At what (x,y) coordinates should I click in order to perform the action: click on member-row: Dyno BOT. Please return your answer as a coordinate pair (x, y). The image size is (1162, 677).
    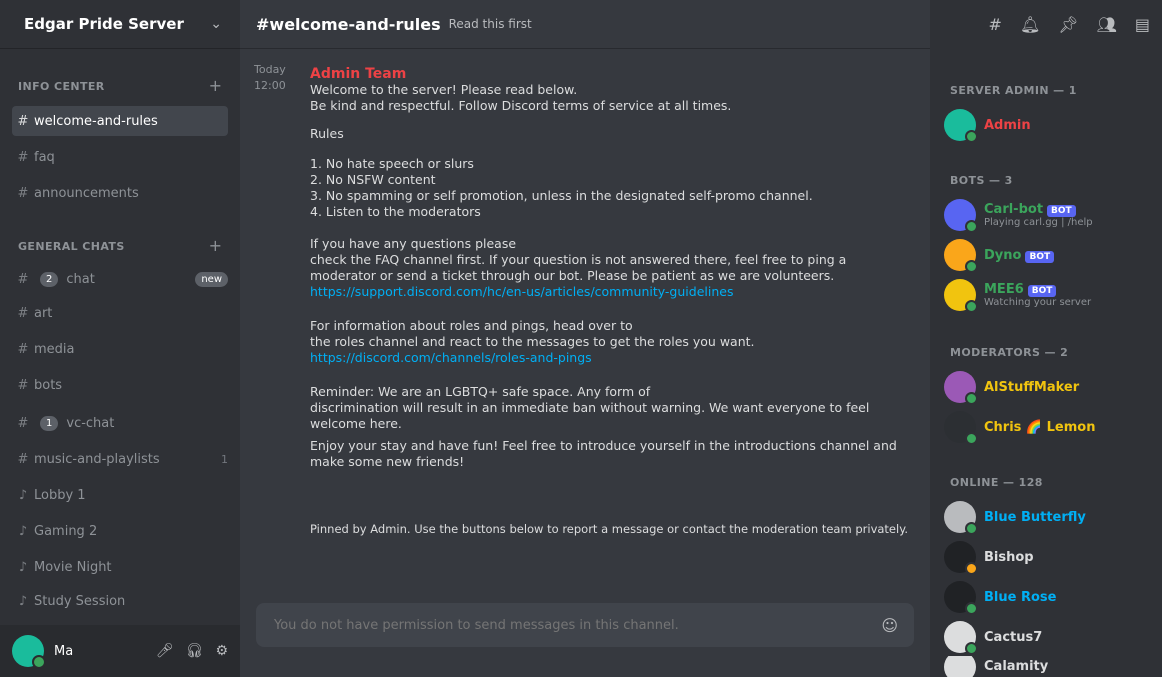
    Looking at the image, I should click on (1047, 255).